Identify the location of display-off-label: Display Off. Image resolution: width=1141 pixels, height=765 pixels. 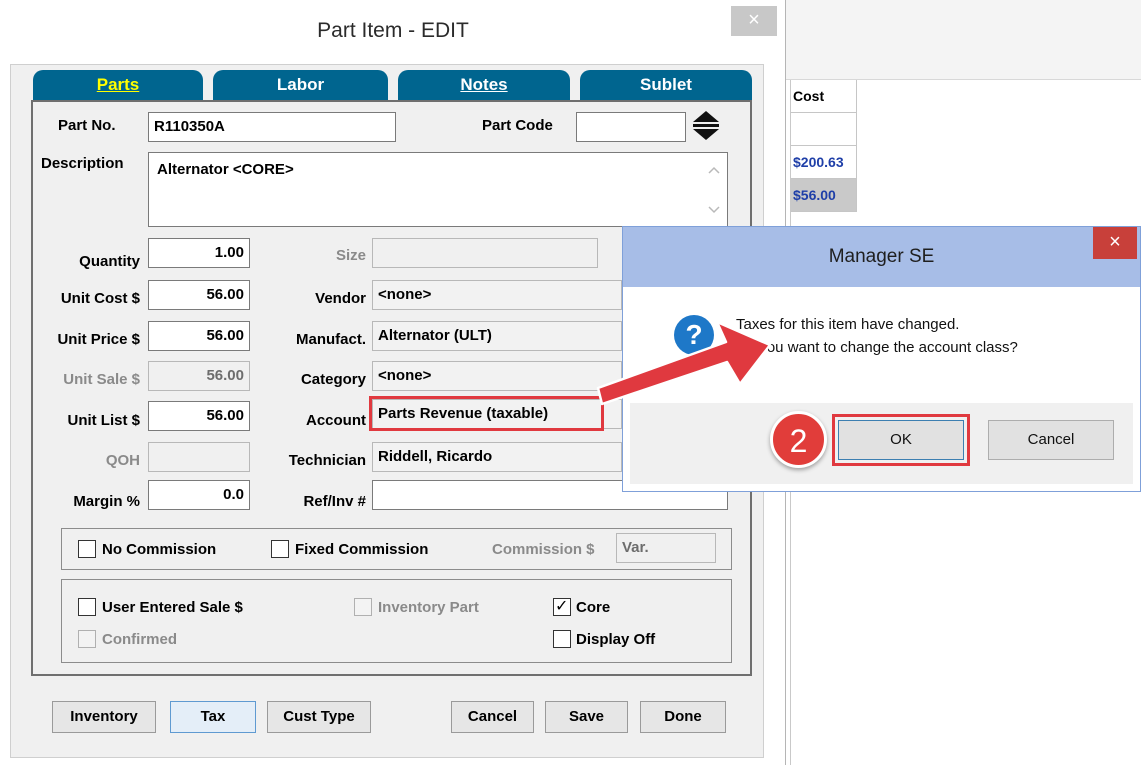
(616, 639).